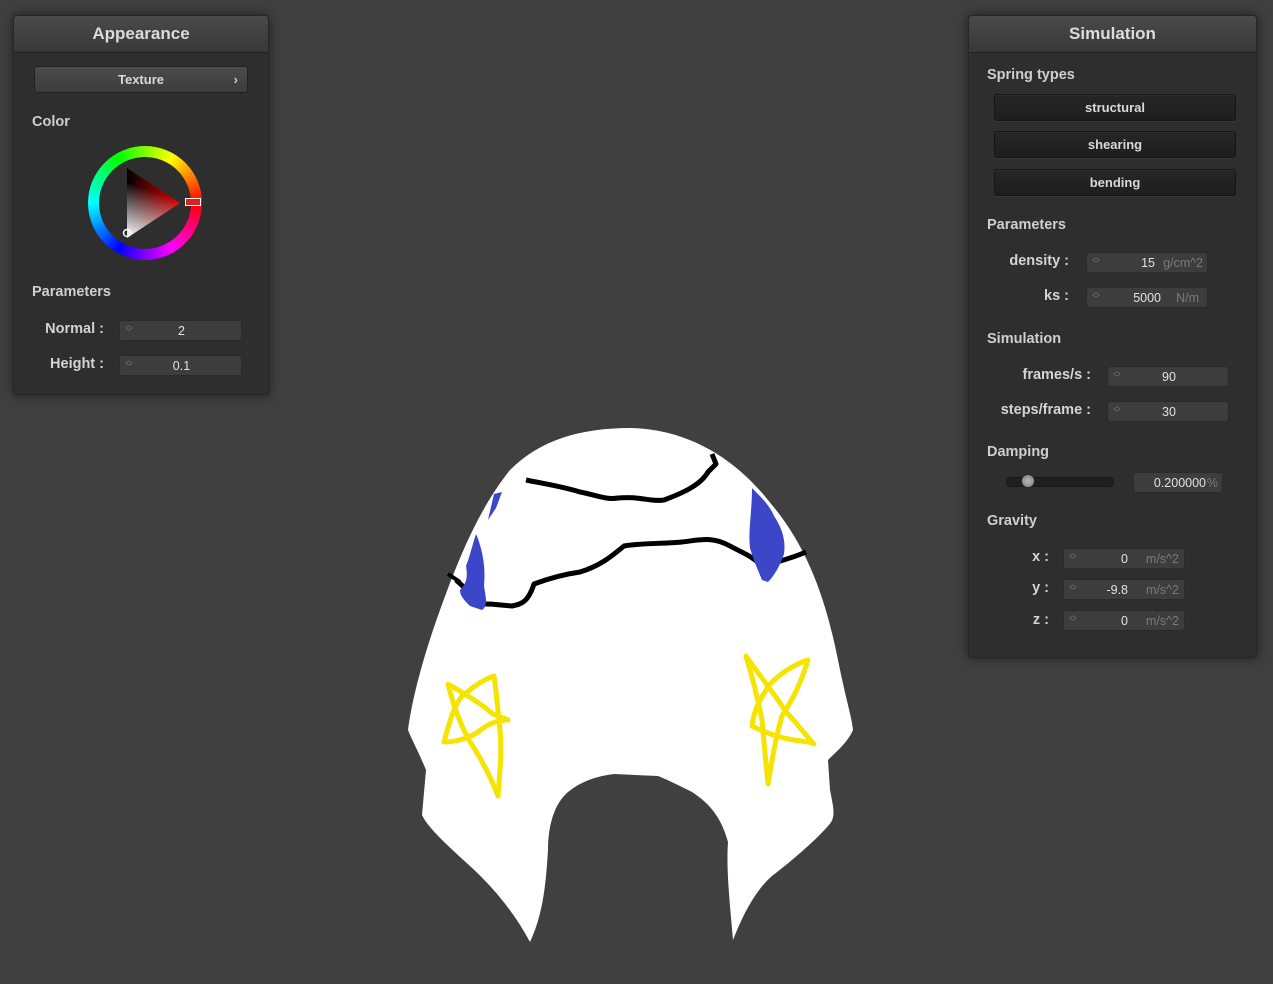 This screenshot has height=984, width=1273. I want to click on shearing-button-label: shearing, so click(1115, 144).